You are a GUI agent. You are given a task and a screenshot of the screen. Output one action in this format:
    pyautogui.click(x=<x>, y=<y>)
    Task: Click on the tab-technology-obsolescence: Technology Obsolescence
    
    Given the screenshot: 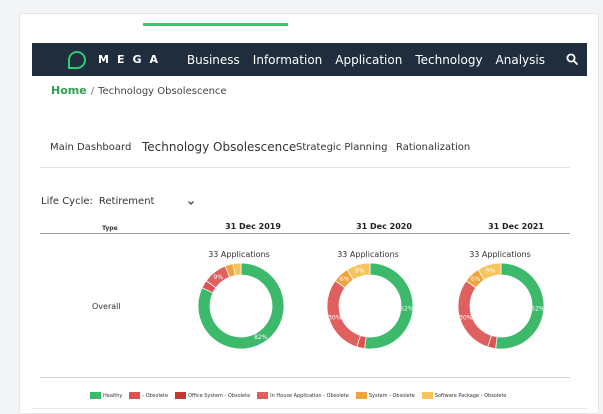 What is the action you would take?
    pyautogui.click(x=219, y=147)
    